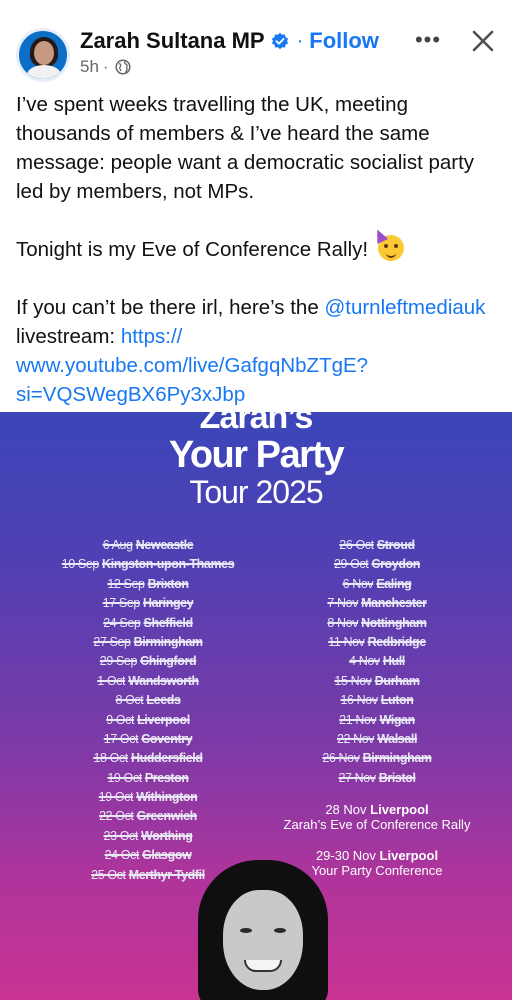 The height and width of the screenshot is (1000, 512). I want to click on tour-stop: 19 Oct Withington, so click(148, 799).